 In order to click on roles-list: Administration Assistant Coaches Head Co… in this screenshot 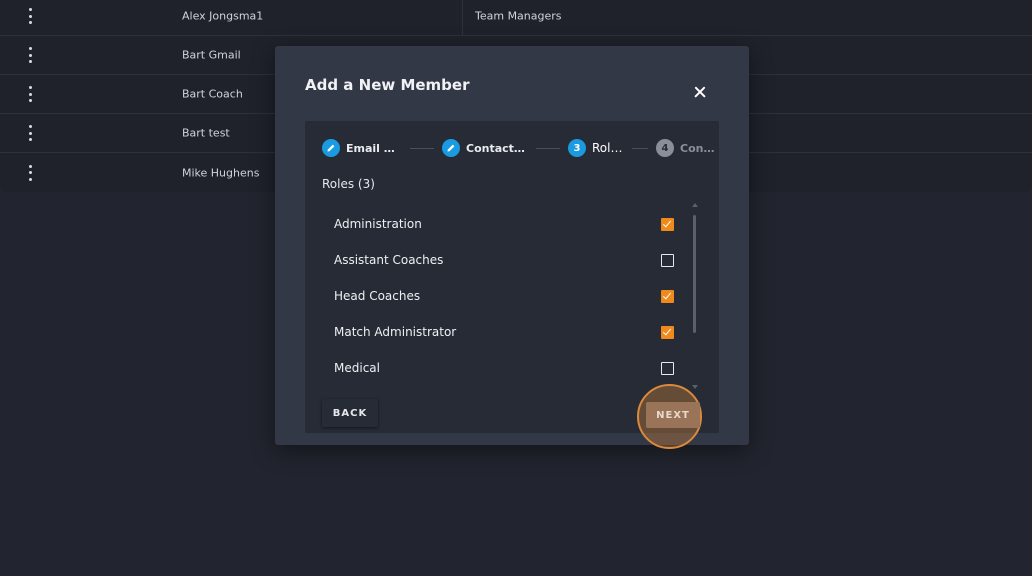, I will do `click(505, 296)`.